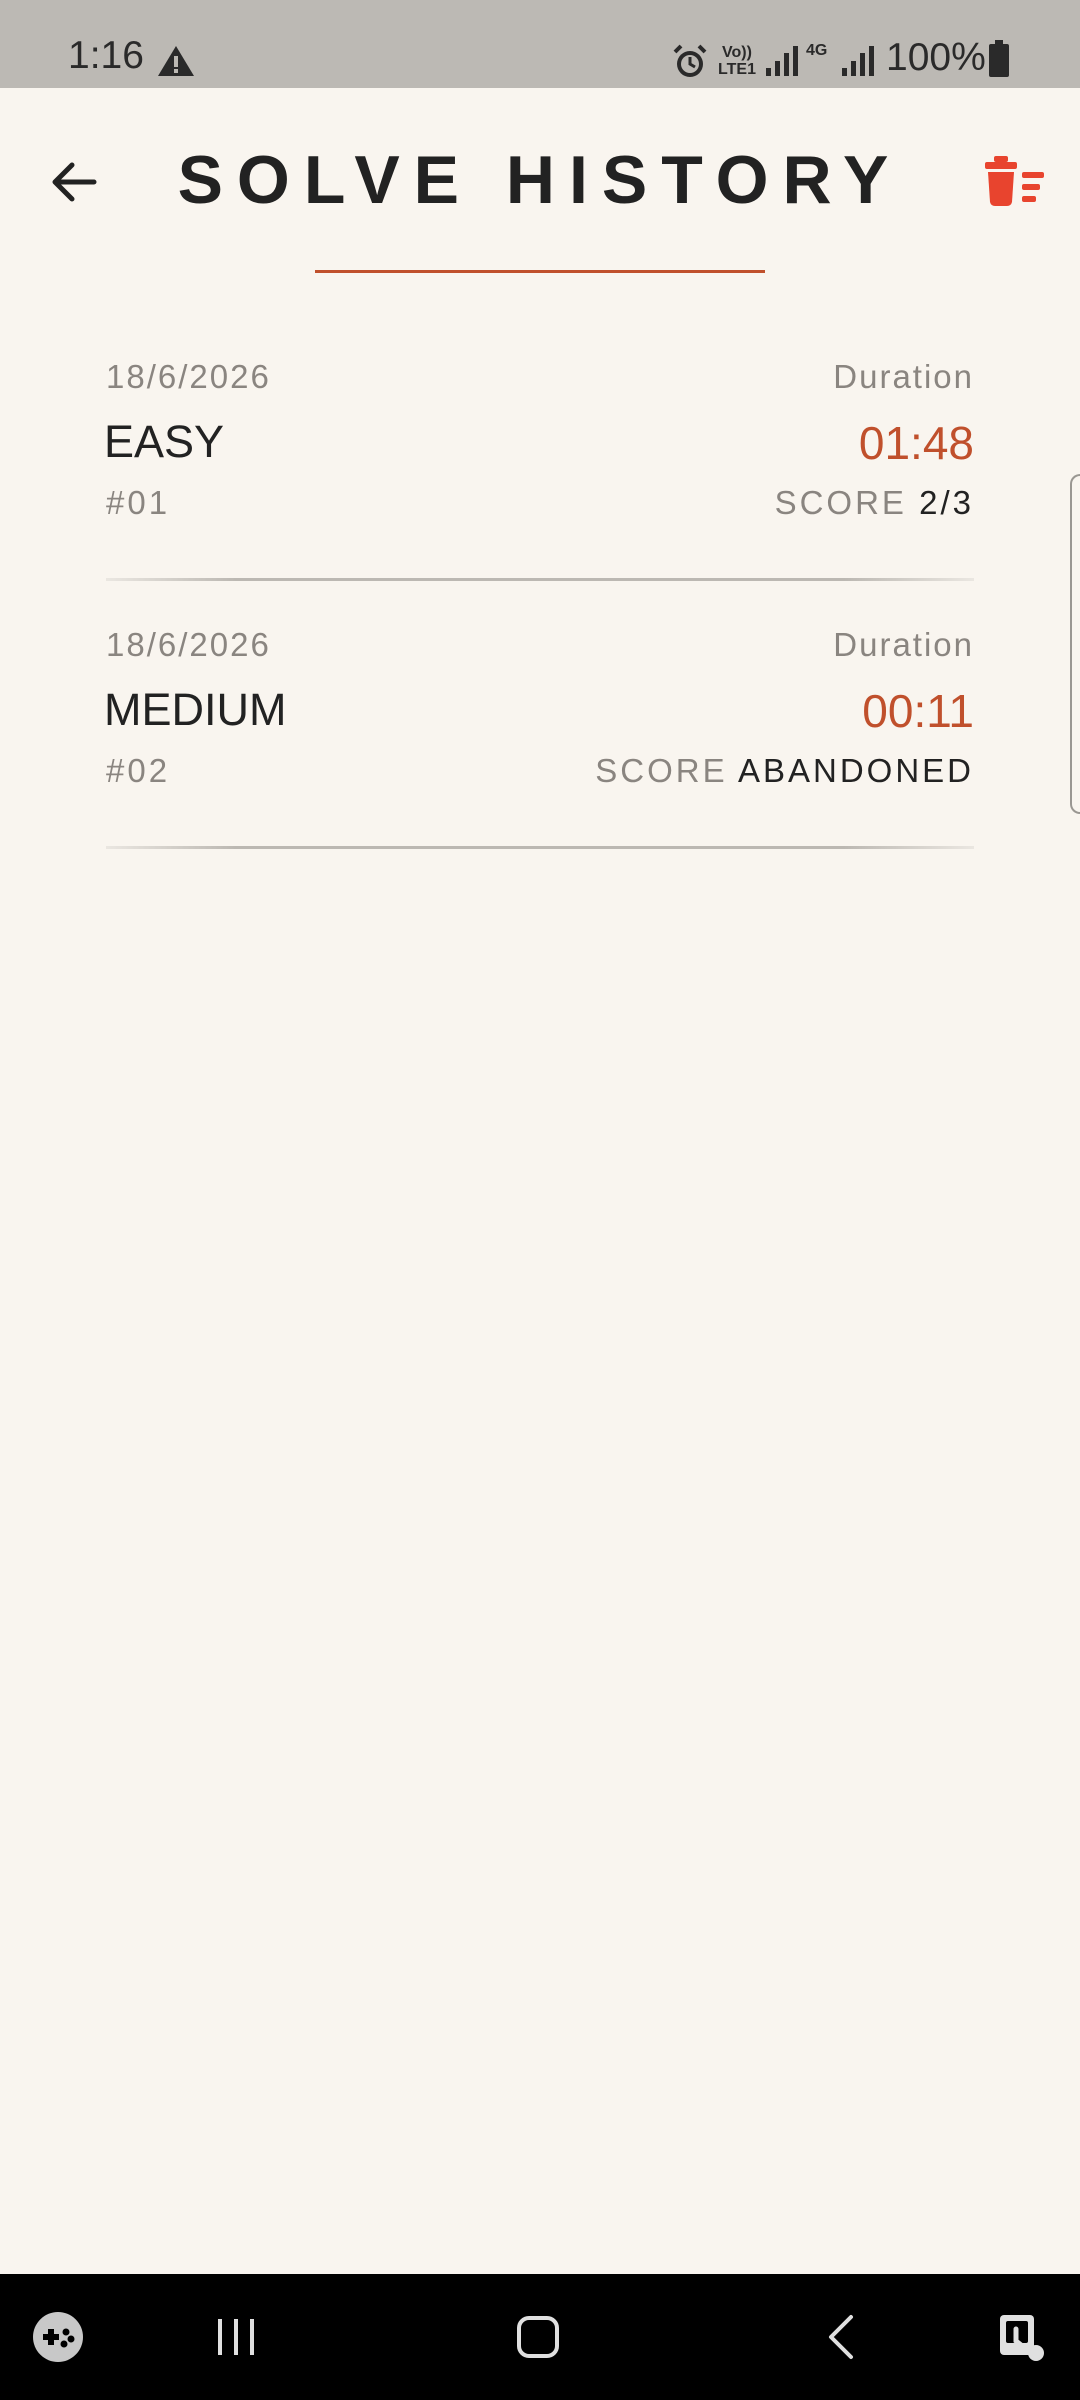  Describe the element at coordinates (540, 44) in the screenshot. I see `status-bar: 1:16 Vo)) LTE1 4G 100%` at that location.